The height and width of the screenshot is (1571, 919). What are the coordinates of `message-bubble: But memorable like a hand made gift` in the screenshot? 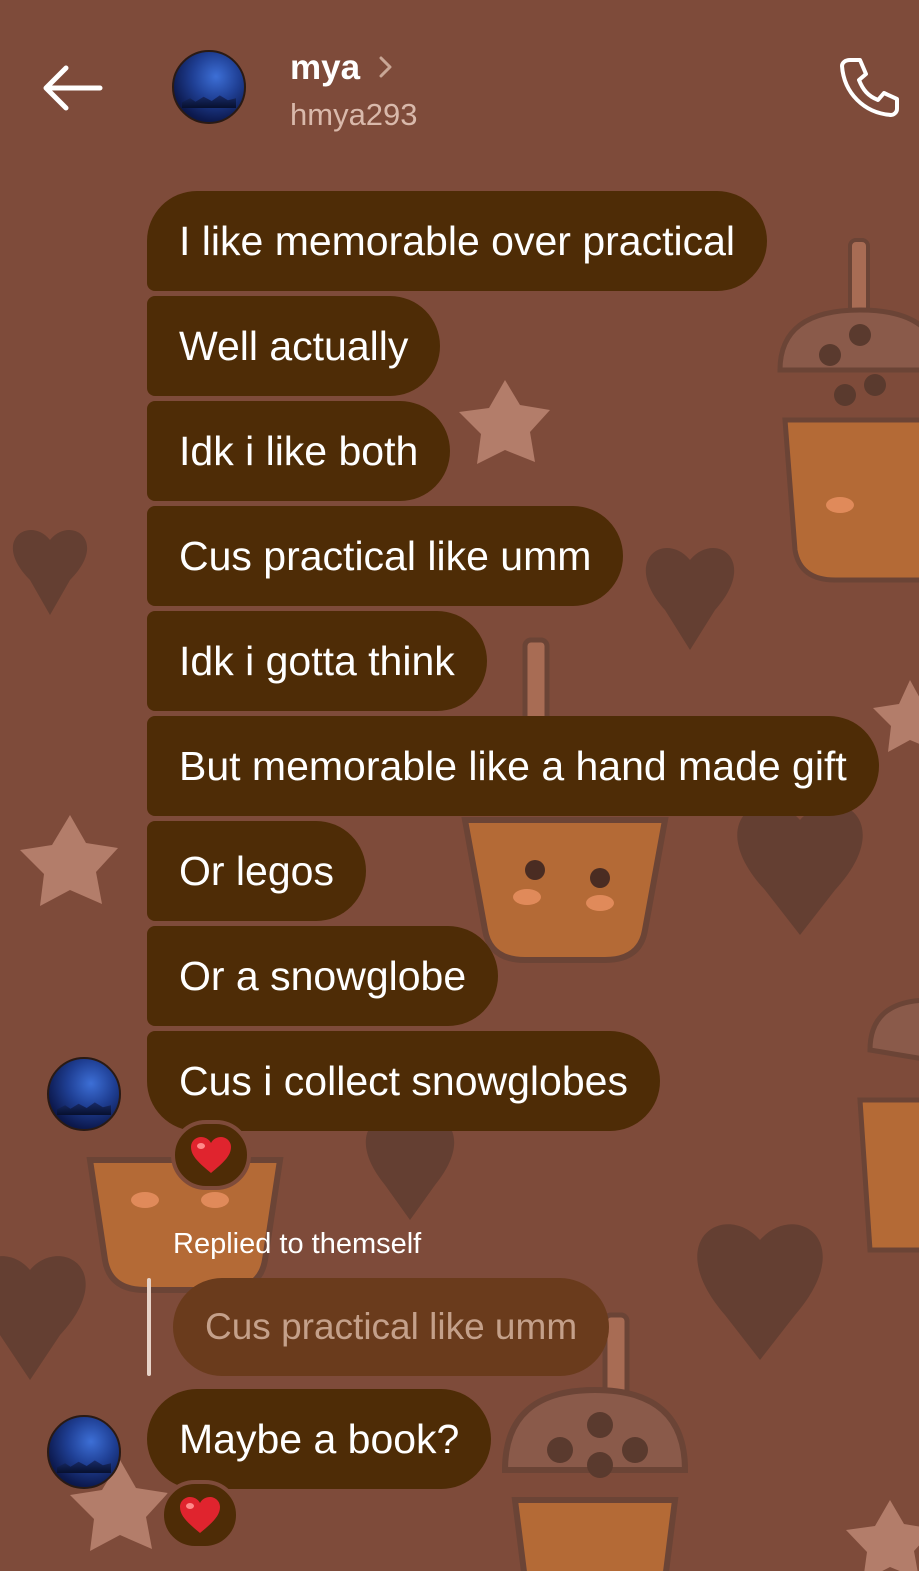 It's located at (513, 766).